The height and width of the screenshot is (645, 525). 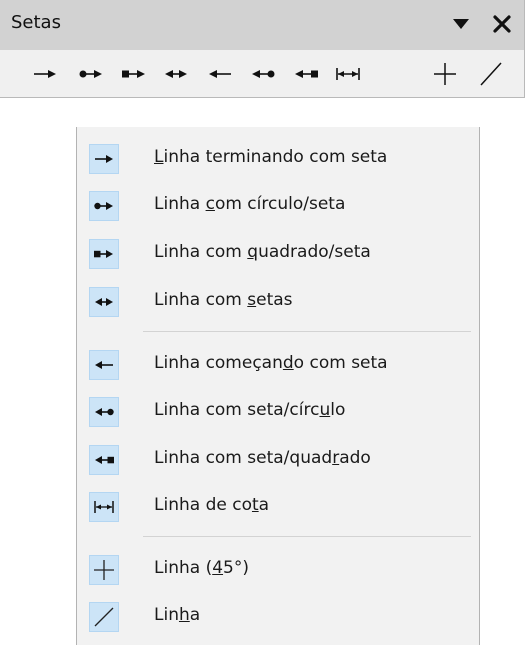 I want to click on menu-item-line-starts-with-arrow: Linha começando com seta, so click(x=278, y=365).